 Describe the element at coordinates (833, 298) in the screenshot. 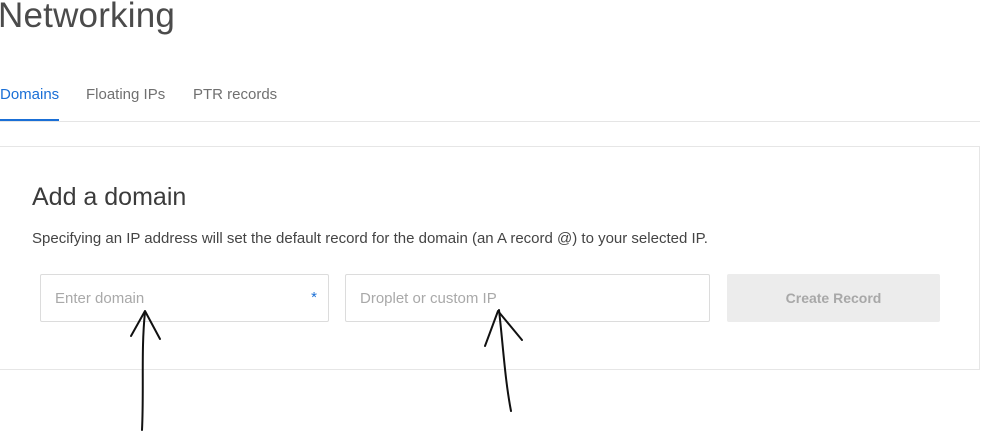

I see `create-record-button: Create Record` at that location.